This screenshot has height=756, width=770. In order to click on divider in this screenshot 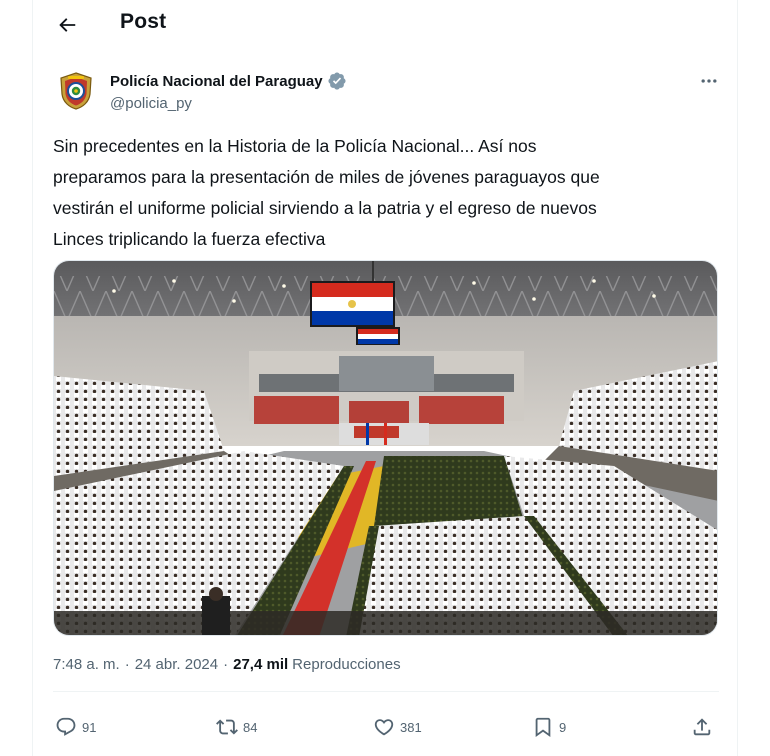, I will do `click(386, 691)`.